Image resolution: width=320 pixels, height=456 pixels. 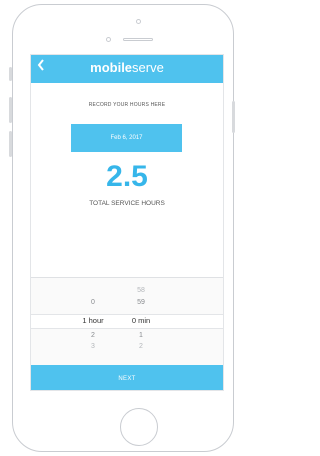 What do you see at coordinates (93, 335) in the screenshot?
I see `hours-option: 2` at bounding box center [93, 335].